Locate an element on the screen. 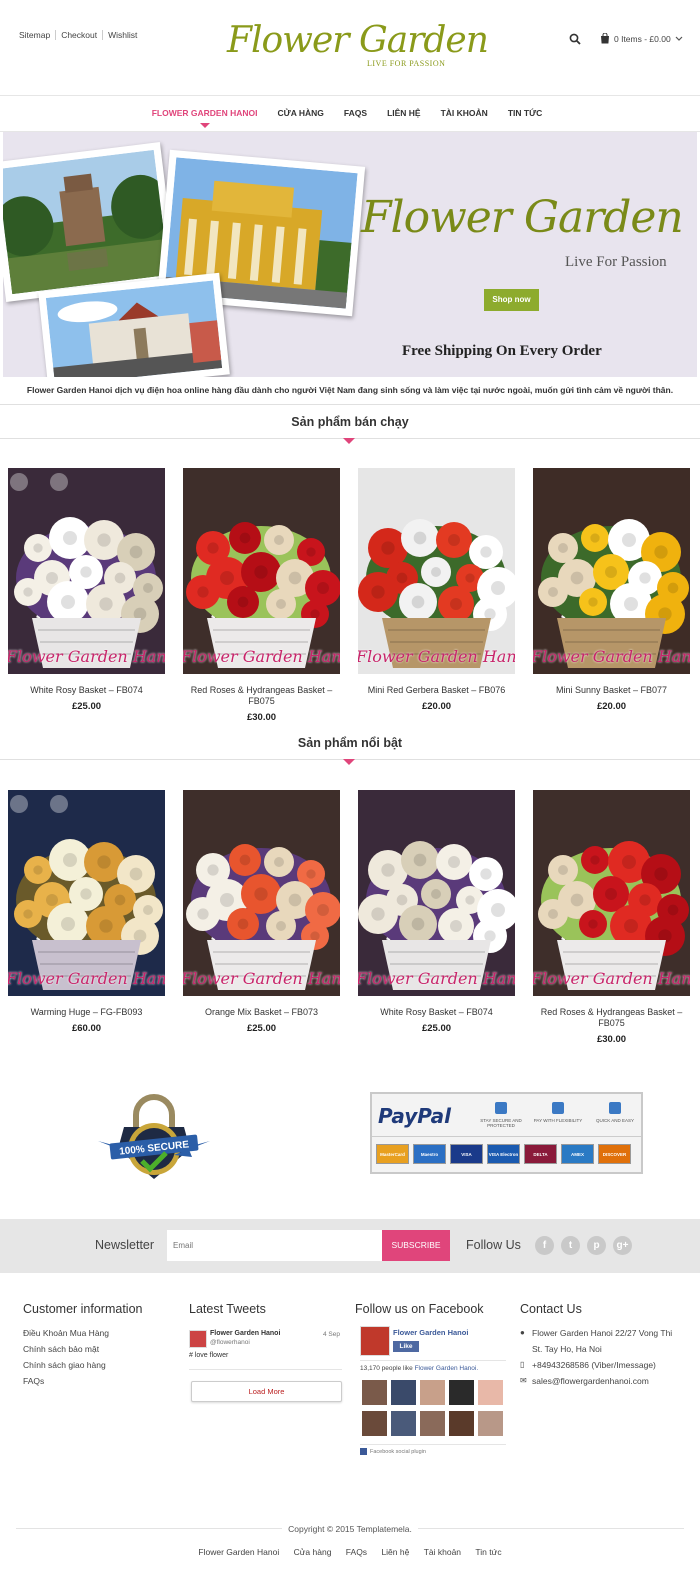  footer-nav-account: Tài khoản is located at coordinates (442, 1552).